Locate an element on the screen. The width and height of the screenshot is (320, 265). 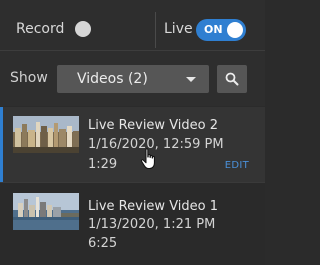
video-duration: 1:29 is located at coordinates (103, 164).